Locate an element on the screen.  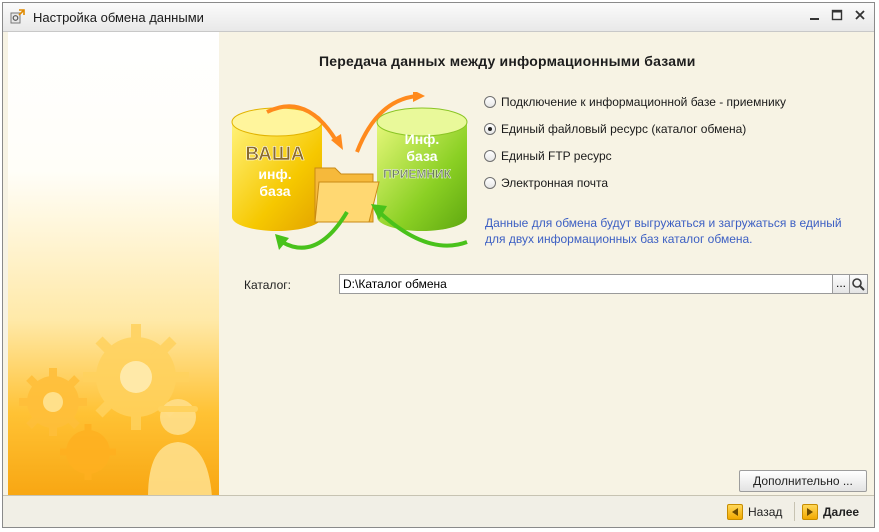
minimize-icon is located at coordinates (814, 19).